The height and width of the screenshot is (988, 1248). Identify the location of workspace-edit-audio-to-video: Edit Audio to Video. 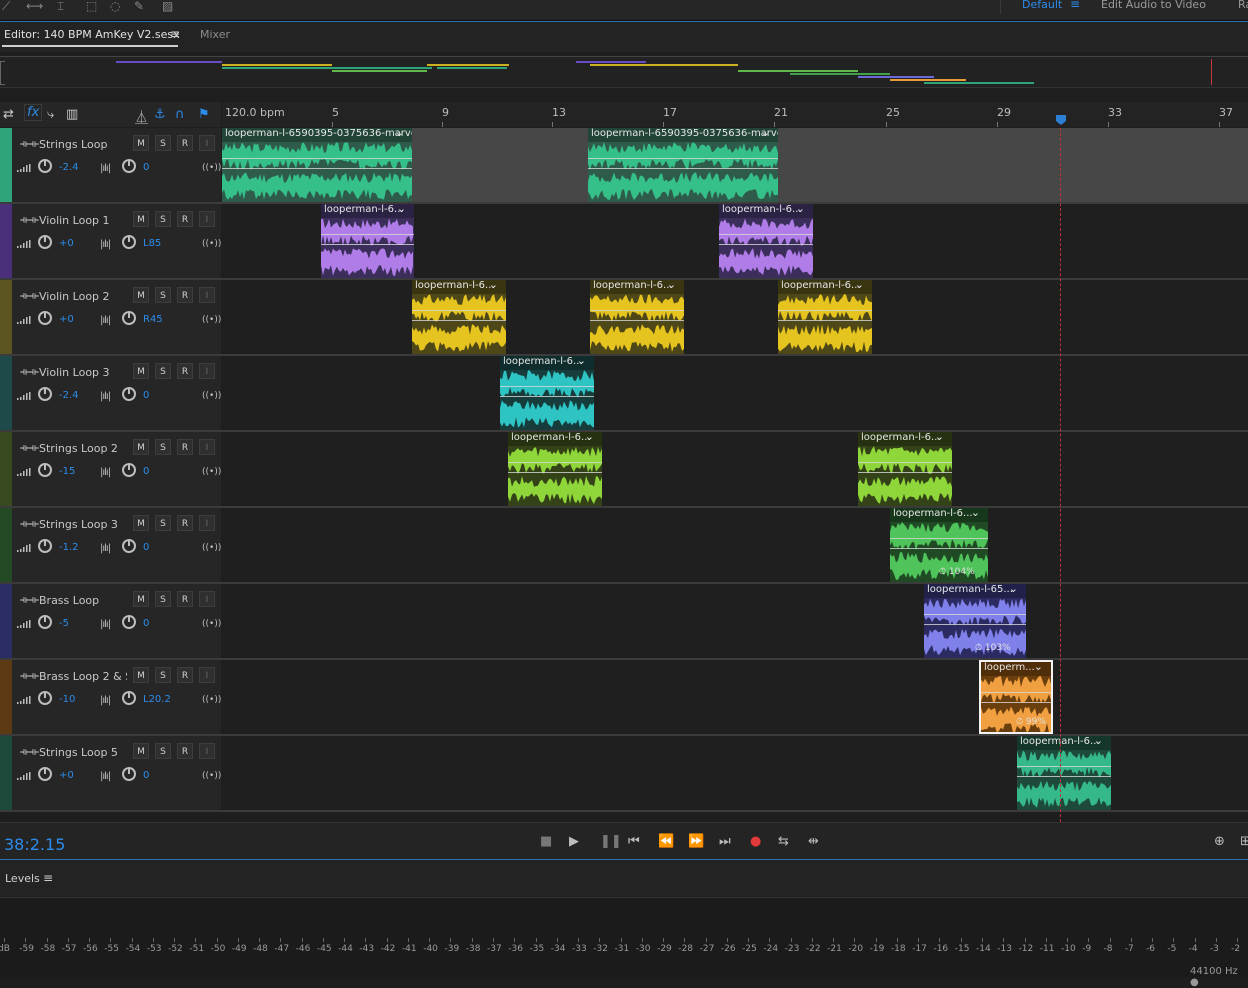
(1153, 5).